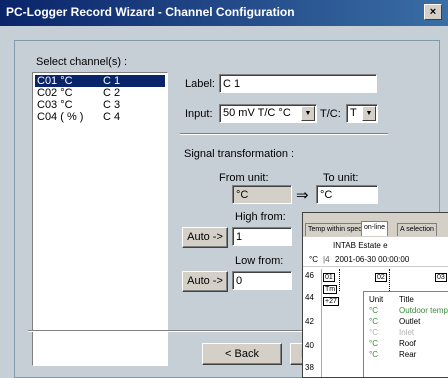 The height and width of the screenshot is (378, 448). Describe the element at coordinates (375, 228) in the screenshot. I see `tab-on-line: on-line` at that location.